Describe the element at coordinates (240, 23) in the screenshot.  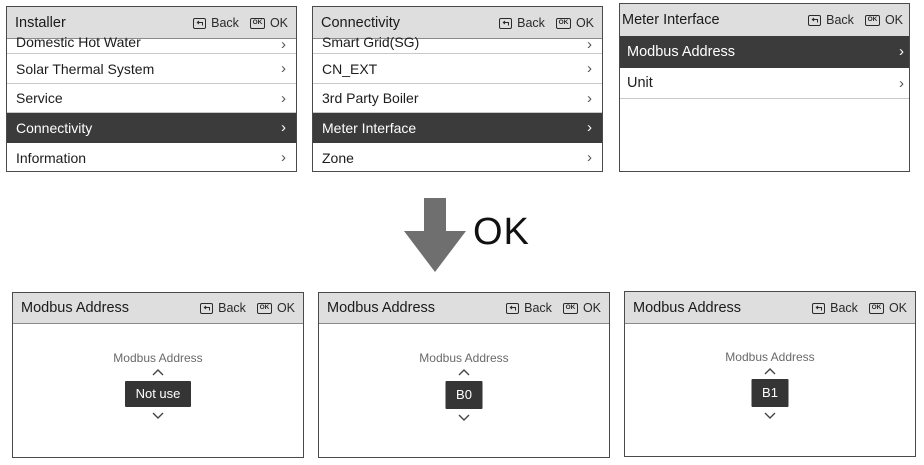
I see `installer-header-actions: Back OK OK` at that location.